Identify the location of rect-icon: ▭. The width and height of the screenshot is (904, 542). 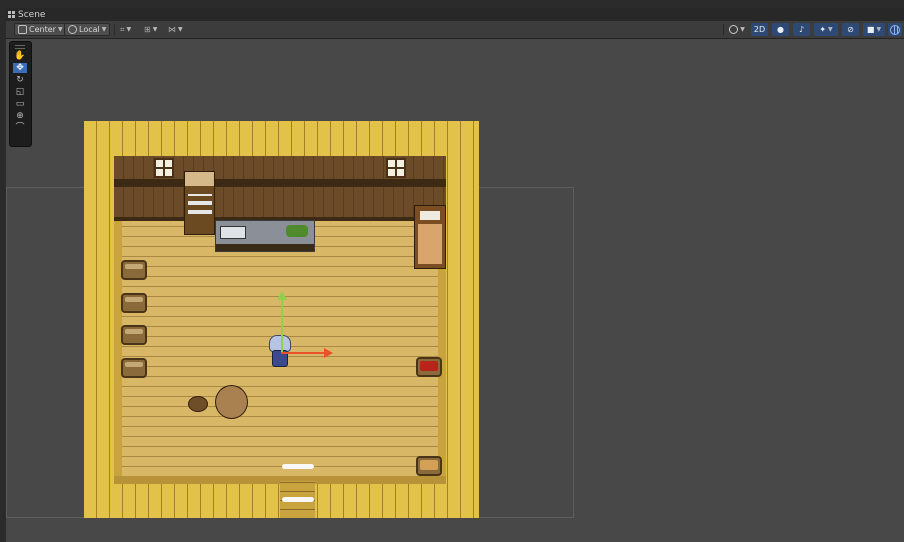
(20, 104).